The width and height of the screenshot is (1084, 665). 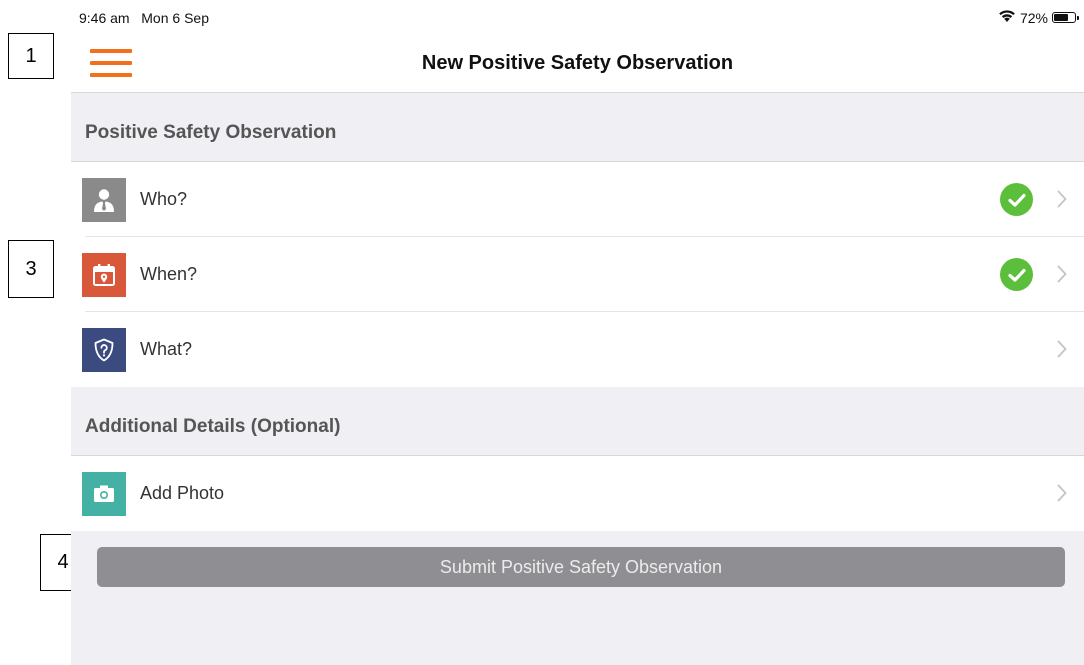 I want to click on battery-icon, so click(x=1065, y=17).